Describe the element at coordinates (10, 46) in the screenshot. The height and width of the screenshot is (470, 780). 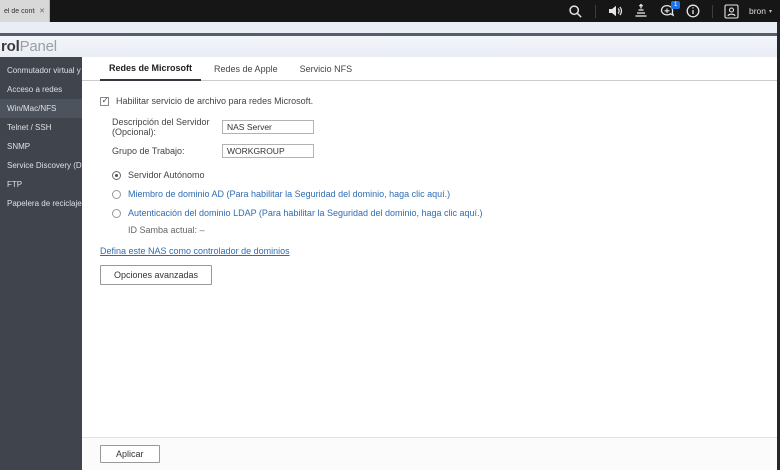
I see `page-title: rol` at that location.